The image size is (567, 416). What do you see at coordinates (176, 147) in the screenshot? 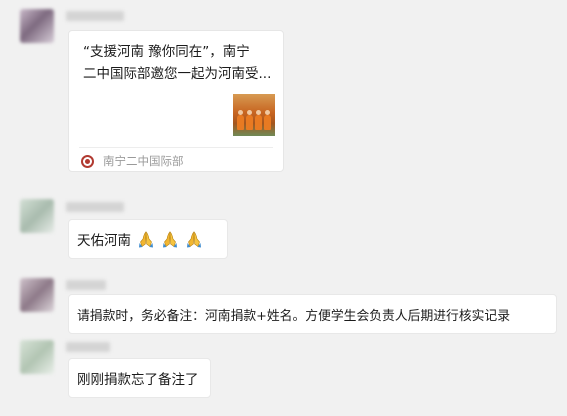
I see `card-divider` at bounding box center [176, 147].